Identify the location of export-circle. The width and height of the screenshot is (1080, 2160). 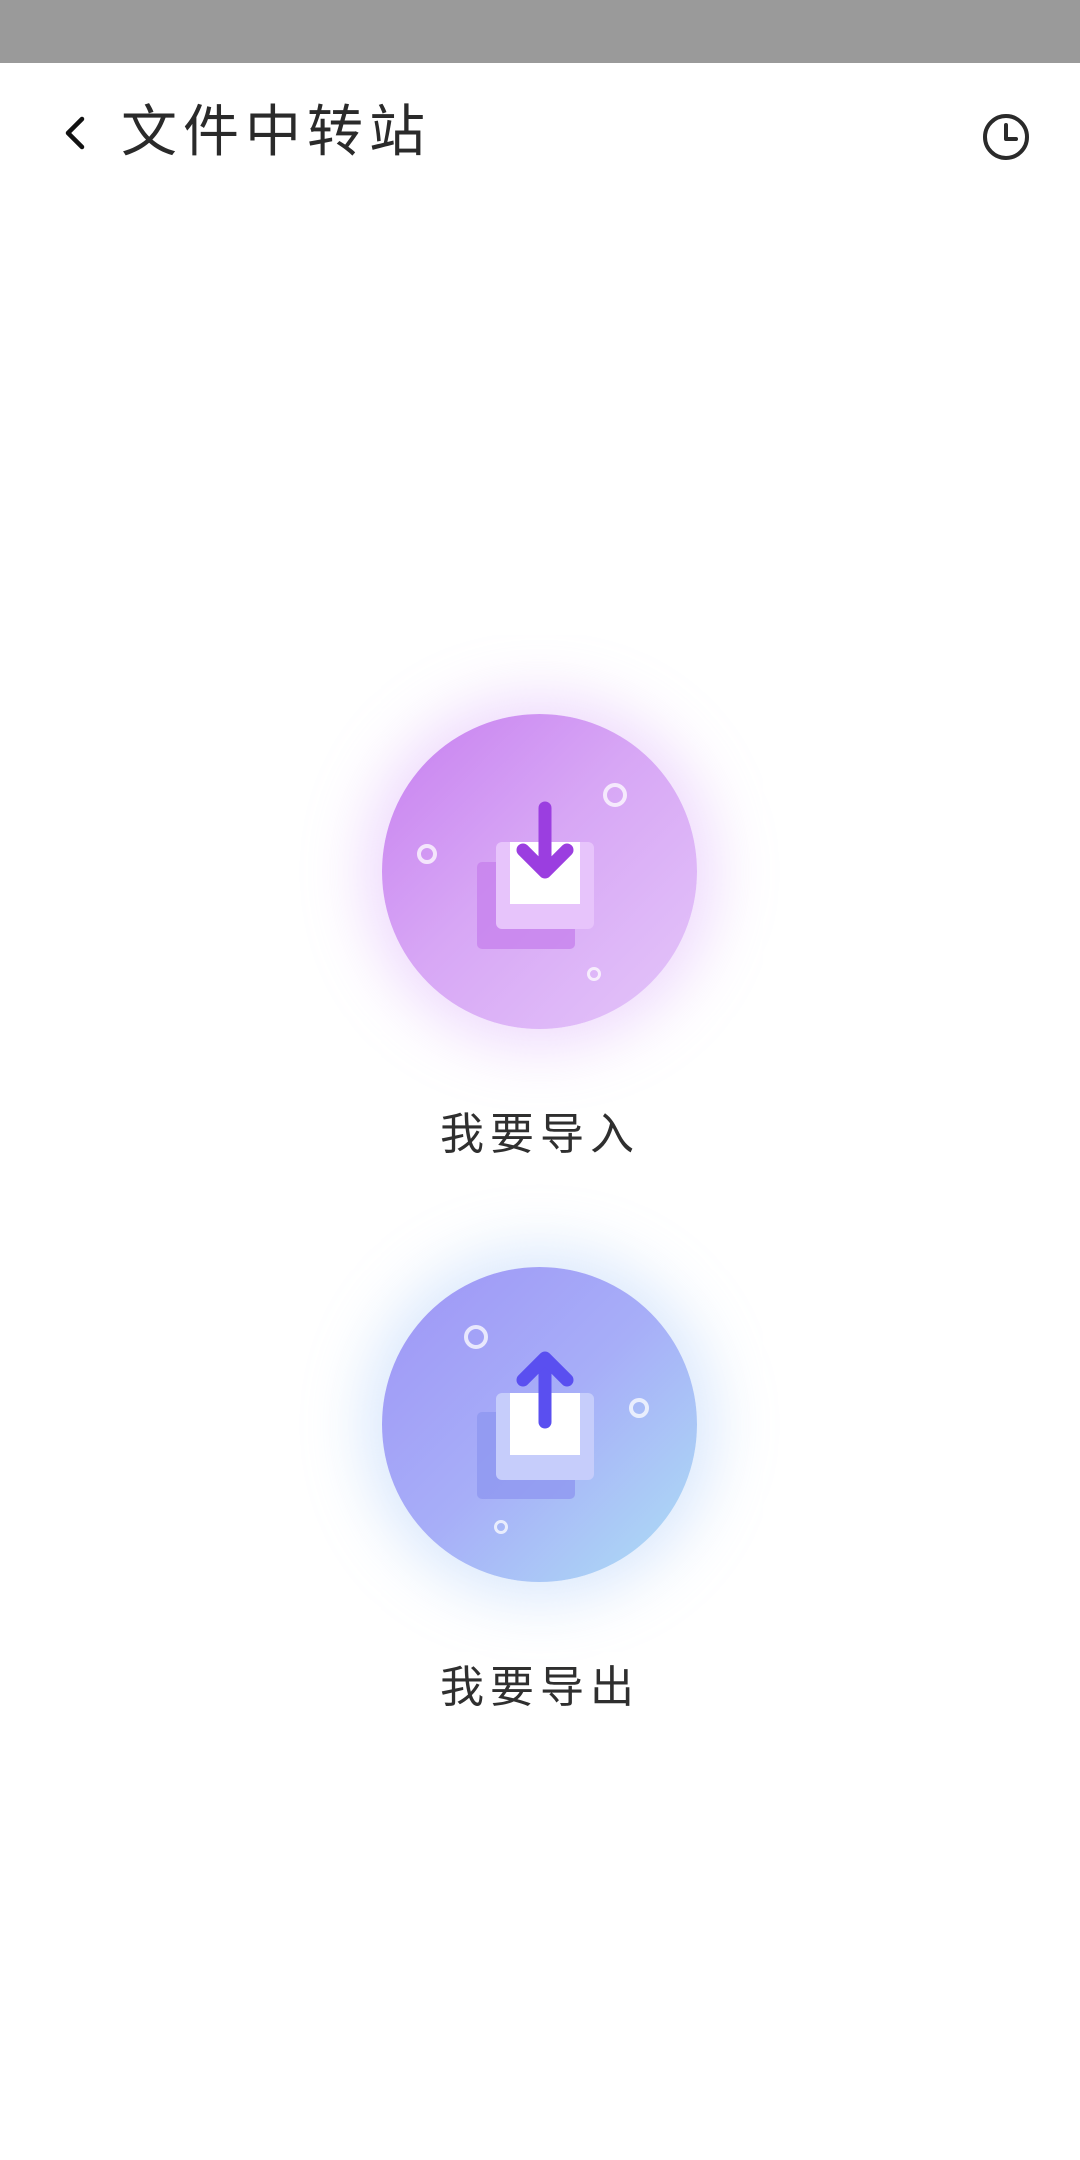
(539, 1424).